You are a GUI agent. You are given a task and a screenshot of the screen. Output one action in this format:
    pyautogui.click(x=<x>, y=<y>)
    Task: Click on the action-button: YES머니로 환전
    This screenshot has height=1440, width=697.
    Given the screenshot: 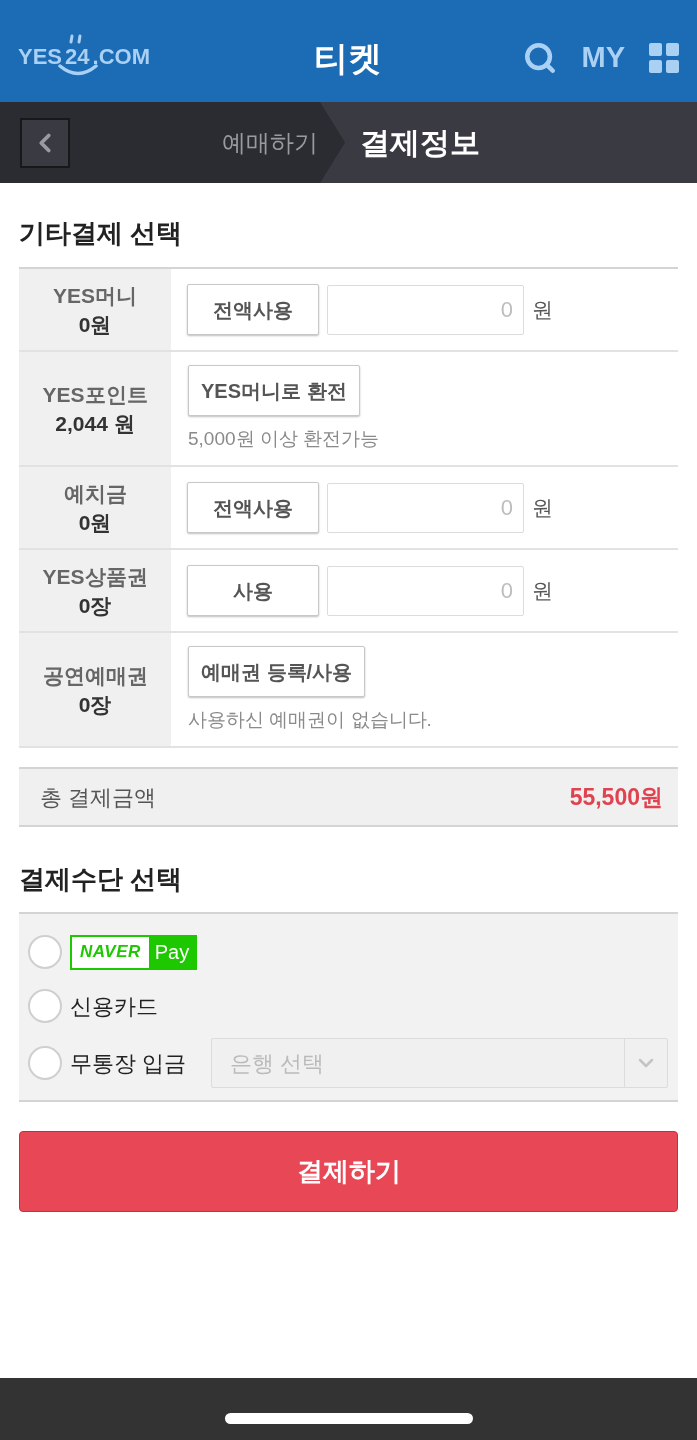 What is the action you would take?
    pyautogui.click(x=274, y=390)
    